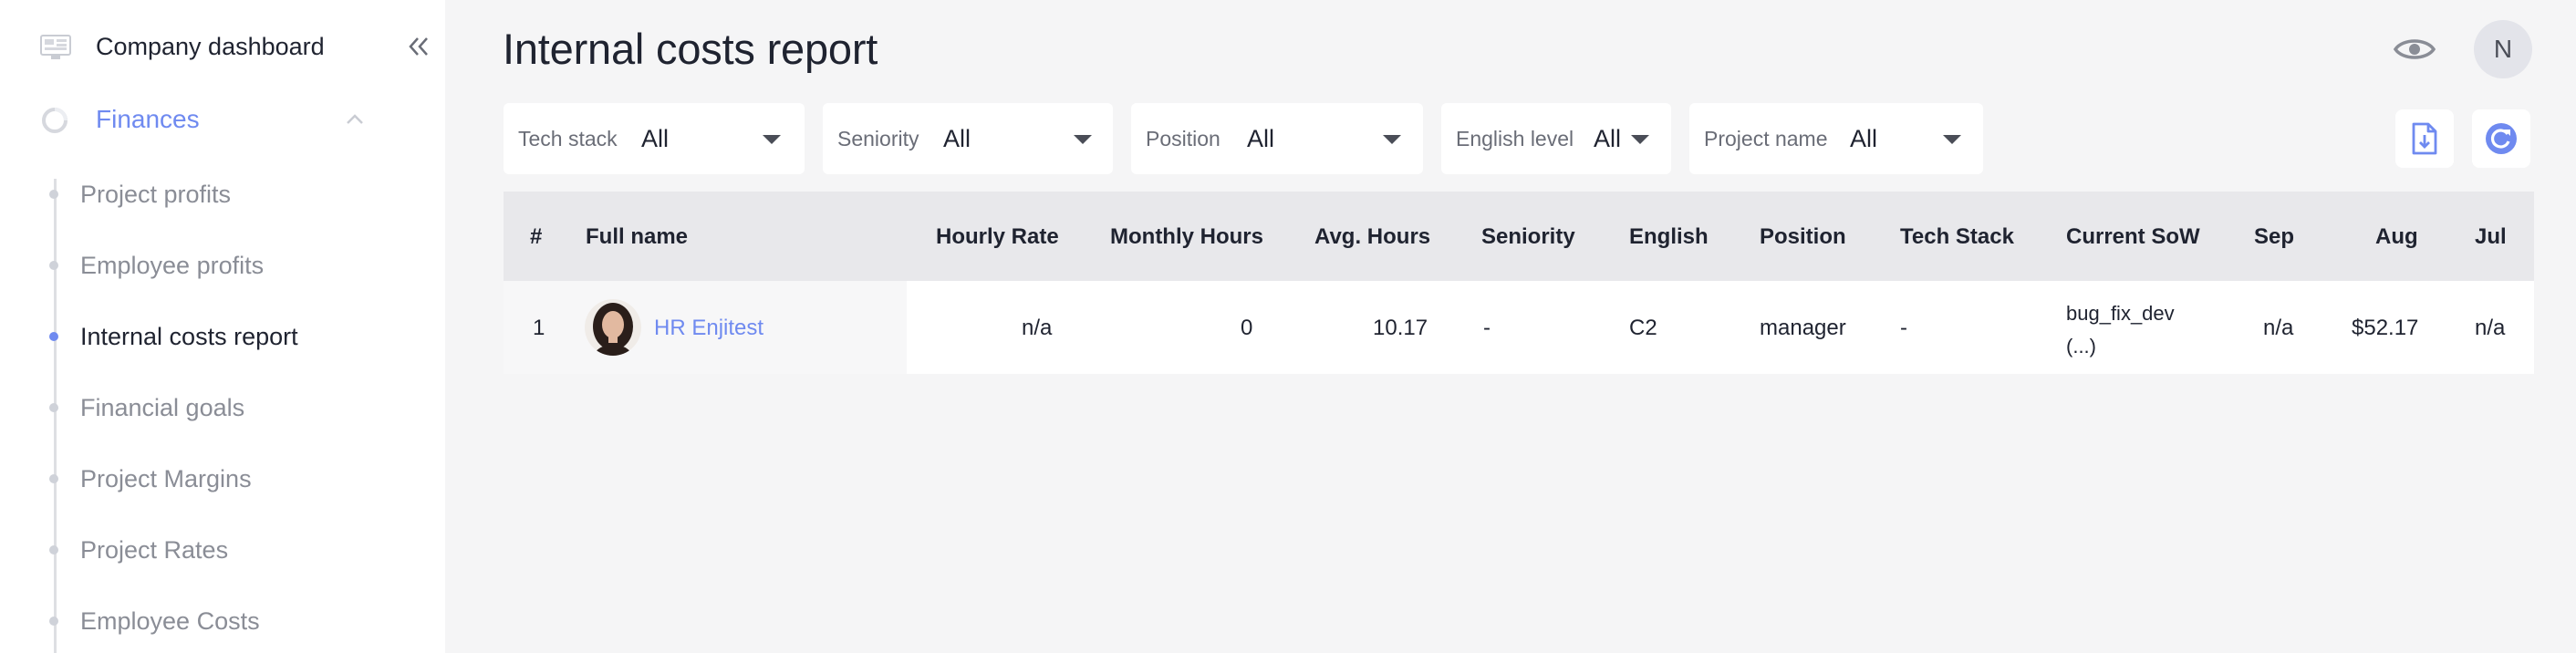  Describe the element at coordinates (1400, 328) in the screenshot. I see `cell-avg-hours: 10.17` at that location.